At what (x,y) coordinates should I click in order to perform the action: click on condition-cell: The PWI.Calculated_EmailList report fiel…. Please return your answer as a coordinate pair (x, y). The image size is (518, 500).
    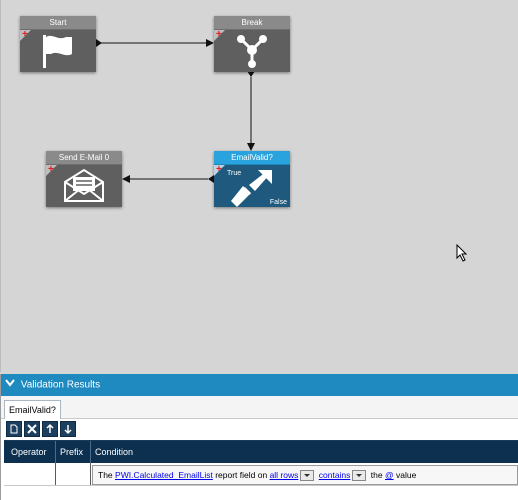
    Looking at the image, I should click on (305, 475).